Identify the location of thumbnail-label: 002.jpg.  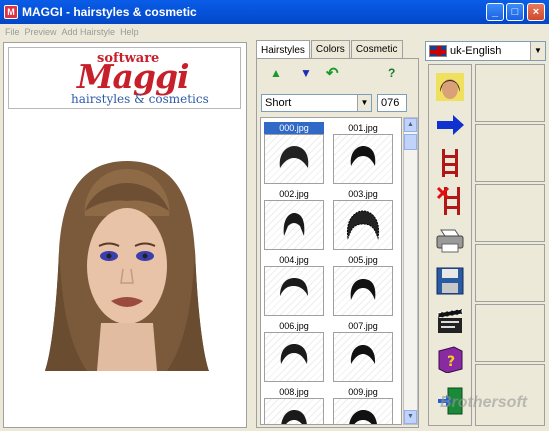
(294, 194).